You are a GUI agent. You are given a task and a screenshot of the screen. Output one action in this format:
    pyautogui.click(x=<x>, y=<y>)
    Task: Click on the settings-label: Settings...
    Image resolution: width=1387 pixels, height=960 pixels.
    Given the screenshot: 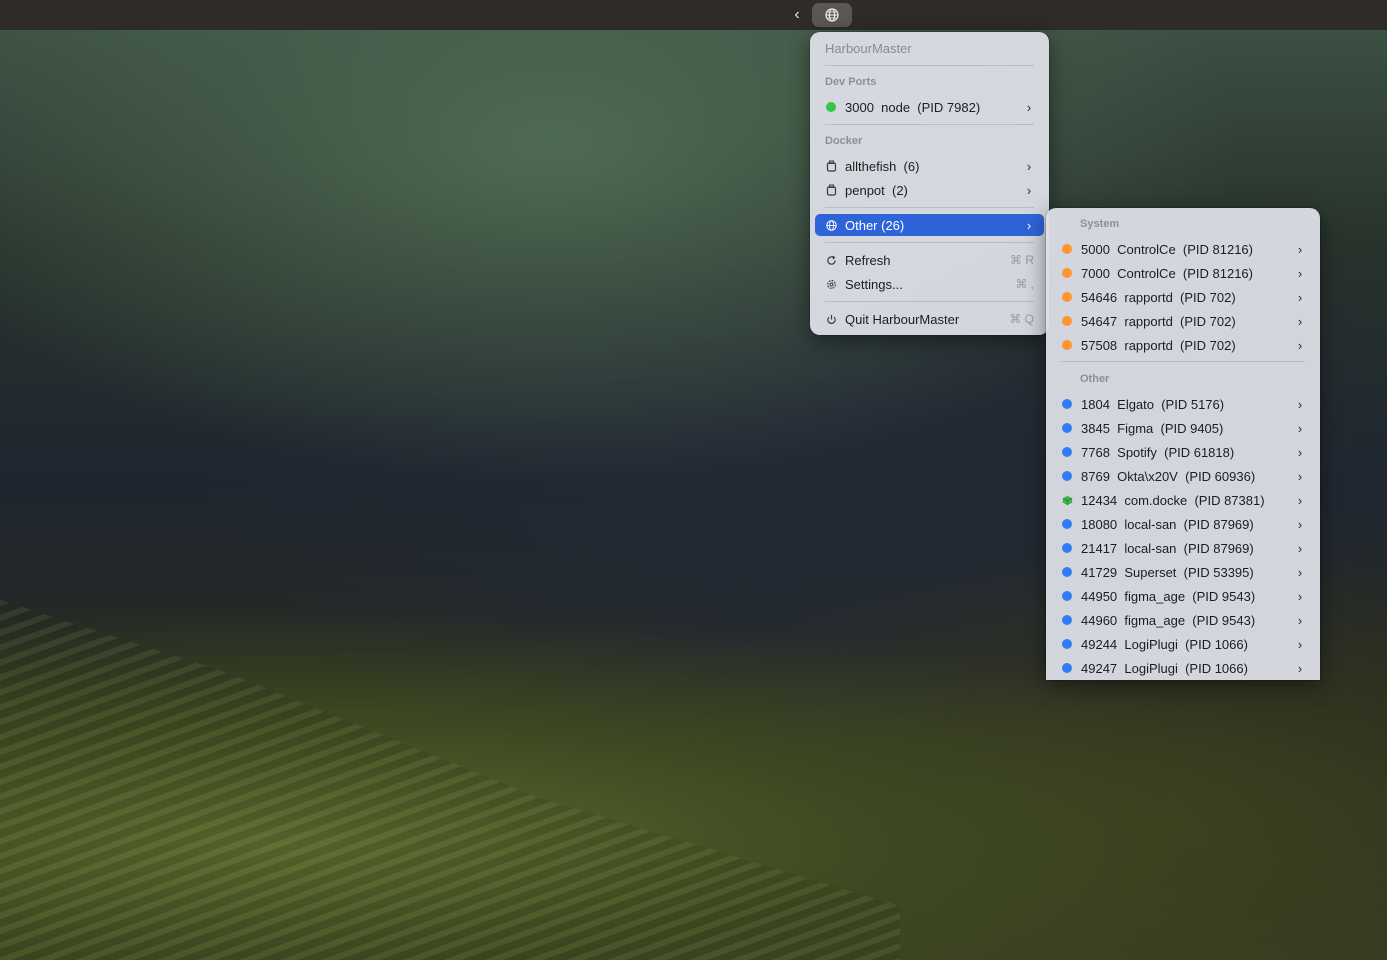 What is the action you would take?
    pyautogui.click(x=874, y=284)
    